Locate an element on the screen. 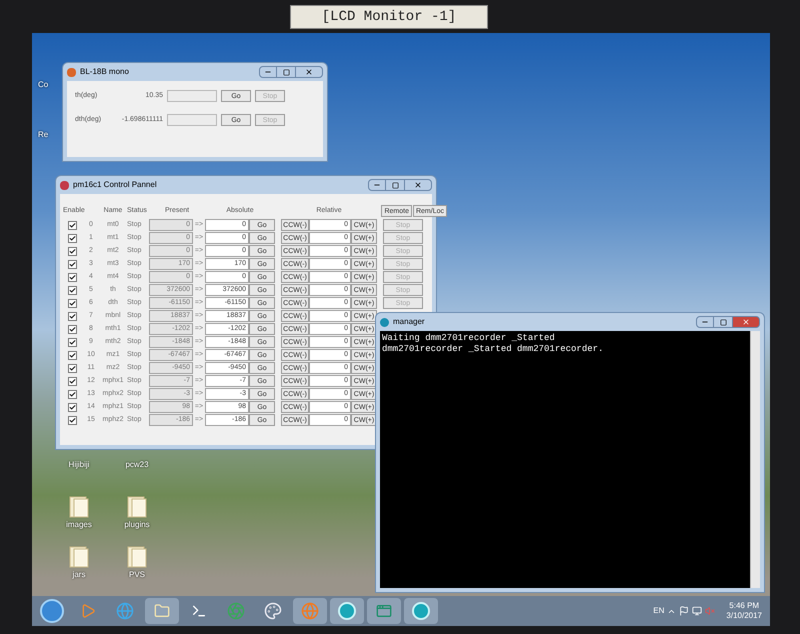 The width and height of the screenshot is (800, 634). desktop-icon-label: Co is located at coordinates (43, 85).